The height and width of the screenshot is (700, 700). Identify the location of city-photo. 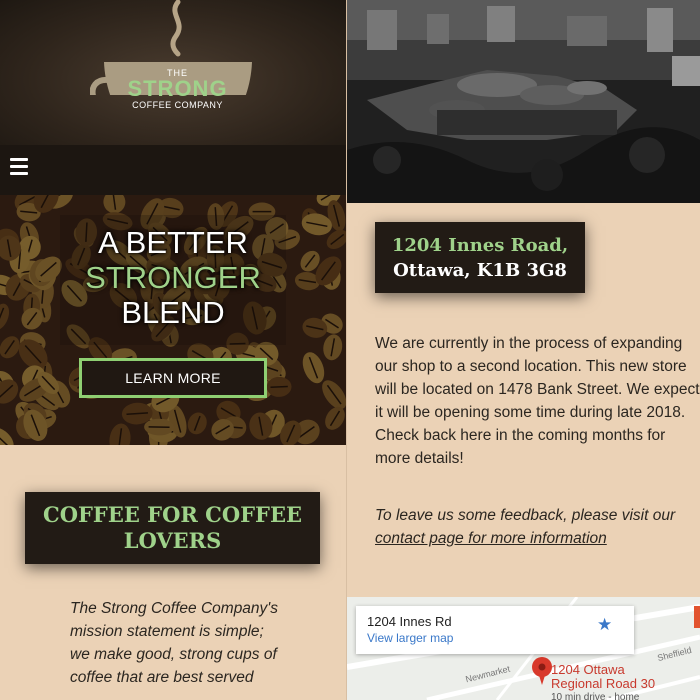
(523, 101).